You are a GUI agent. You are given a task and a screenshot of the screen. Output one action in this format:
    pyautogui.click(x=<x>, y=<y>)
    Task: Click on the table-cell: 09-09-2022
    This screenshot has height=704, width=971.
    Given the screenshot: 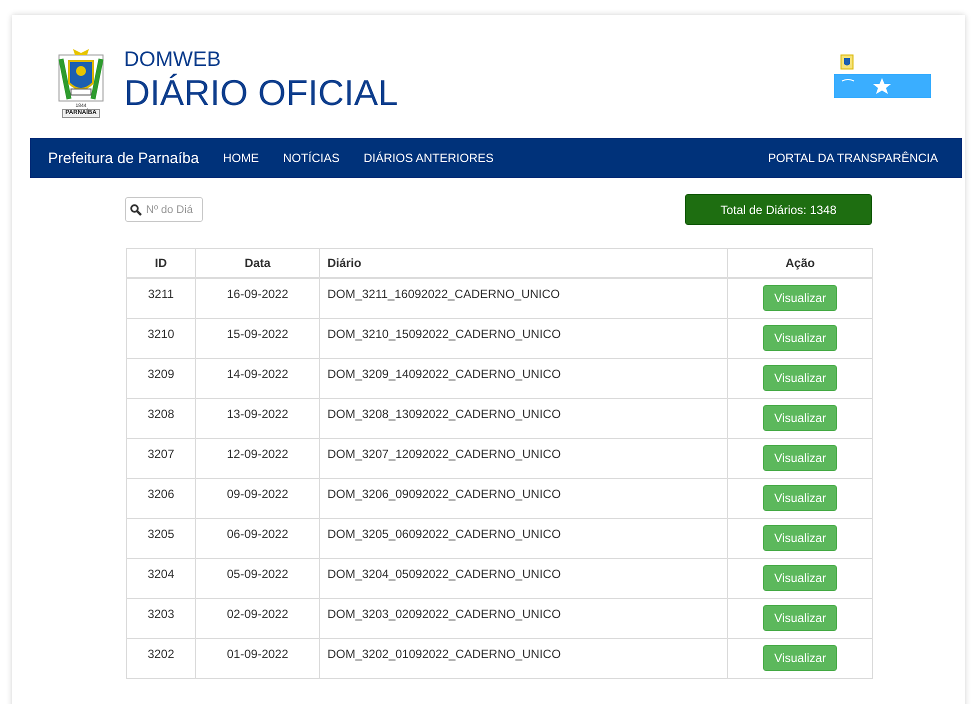 What is the action you would take?
    pyautogui.click(x=257, y=498)
    